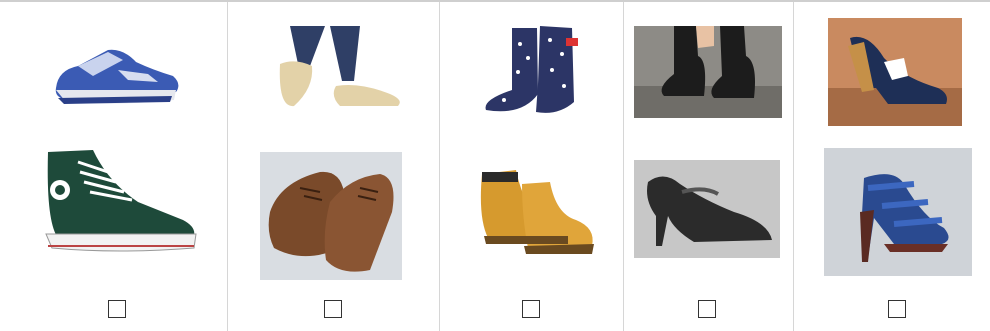 This screenshot has height=331, width=990. I want to click on high-top-sneaker-image, so click(120, 199).